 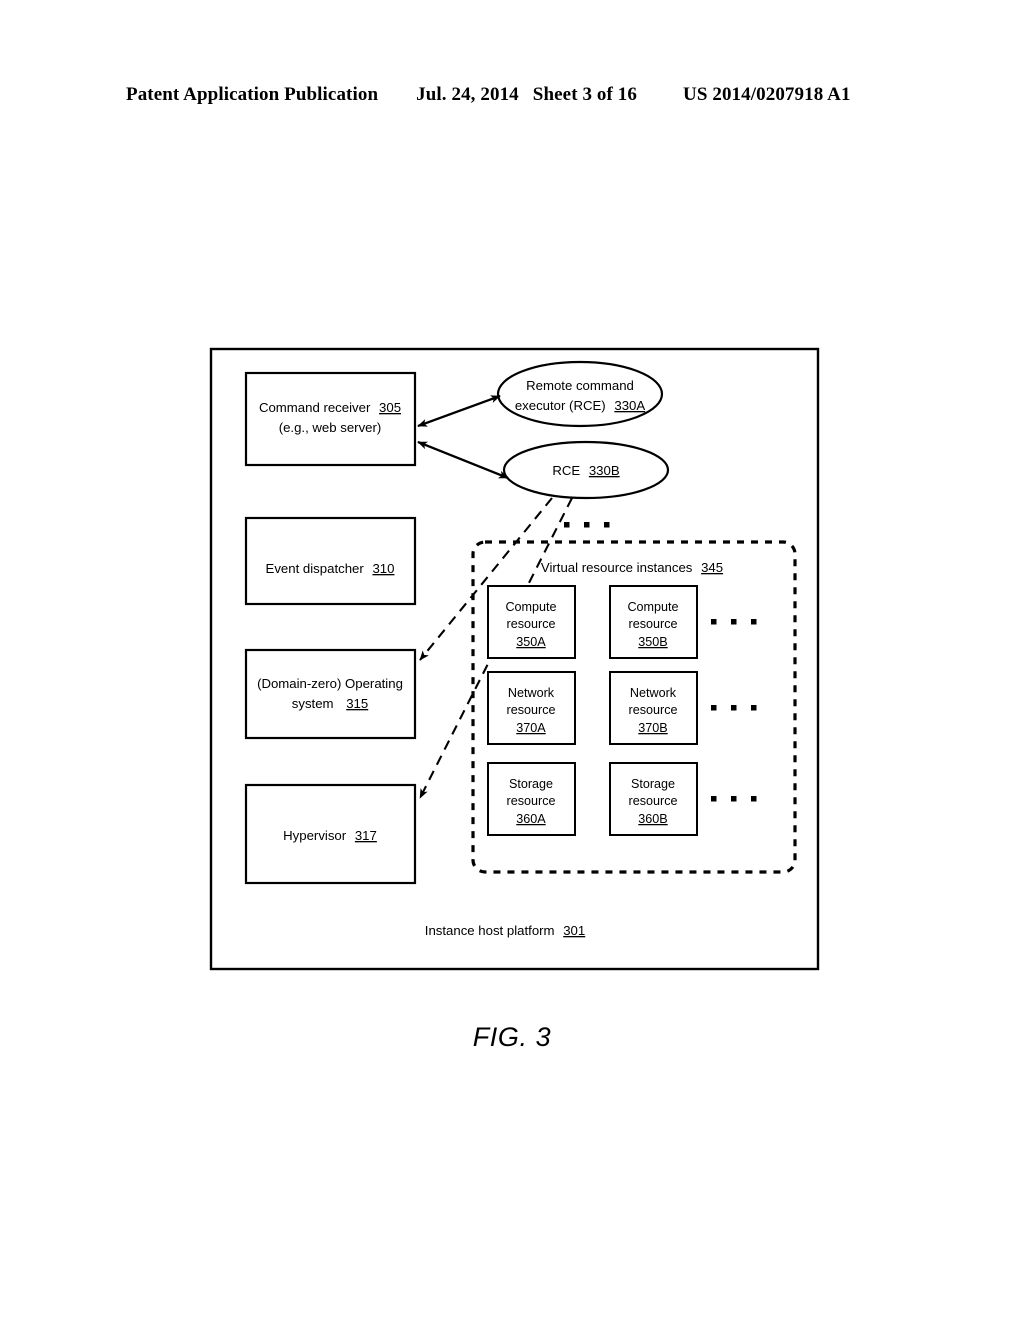 What do you see at coordinates (530, 607) in the screenshot?
I see `compute-a-line1: Compute` at bounding box center [530, 607].